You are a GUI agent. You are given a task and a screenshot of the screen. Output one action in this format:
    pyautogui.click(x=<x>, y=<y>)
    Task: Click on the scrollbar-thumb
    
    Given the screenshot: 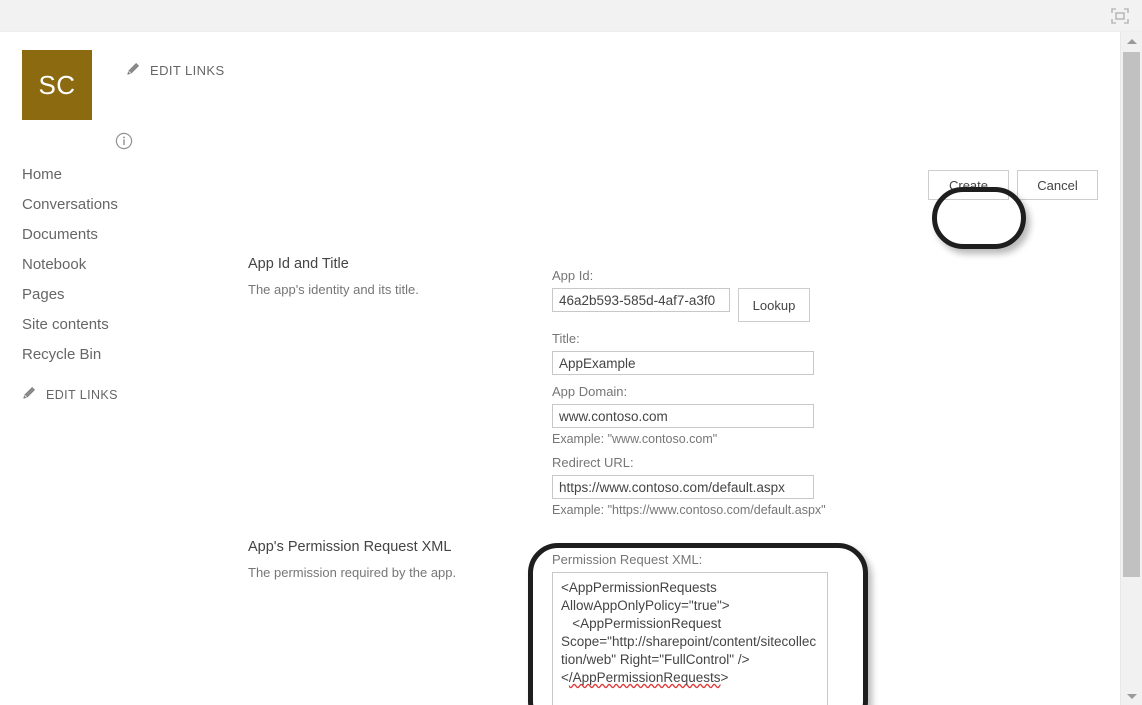 What is the action you would take?
    pyautogui.click(x=1131, y=314)
    